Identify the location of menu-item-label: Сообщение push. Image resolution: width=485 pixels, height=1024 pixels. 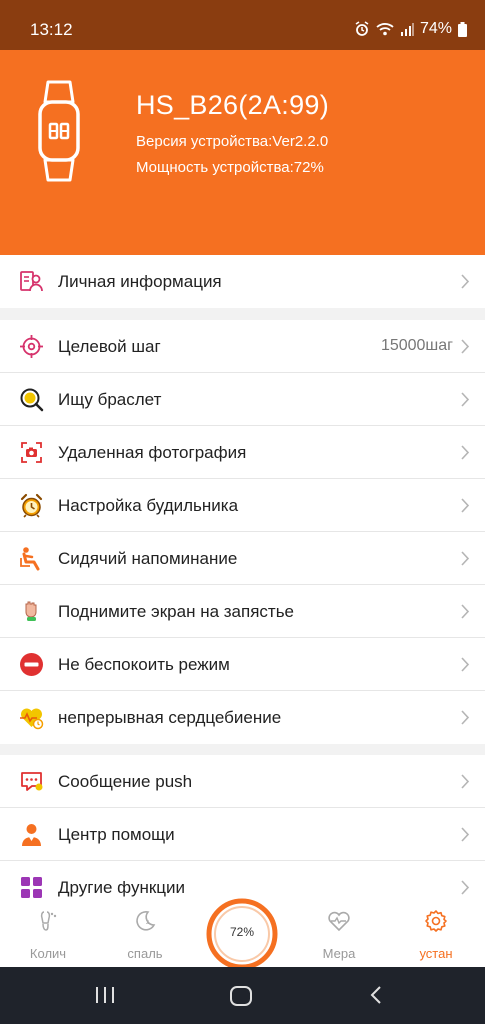
(125, 781).